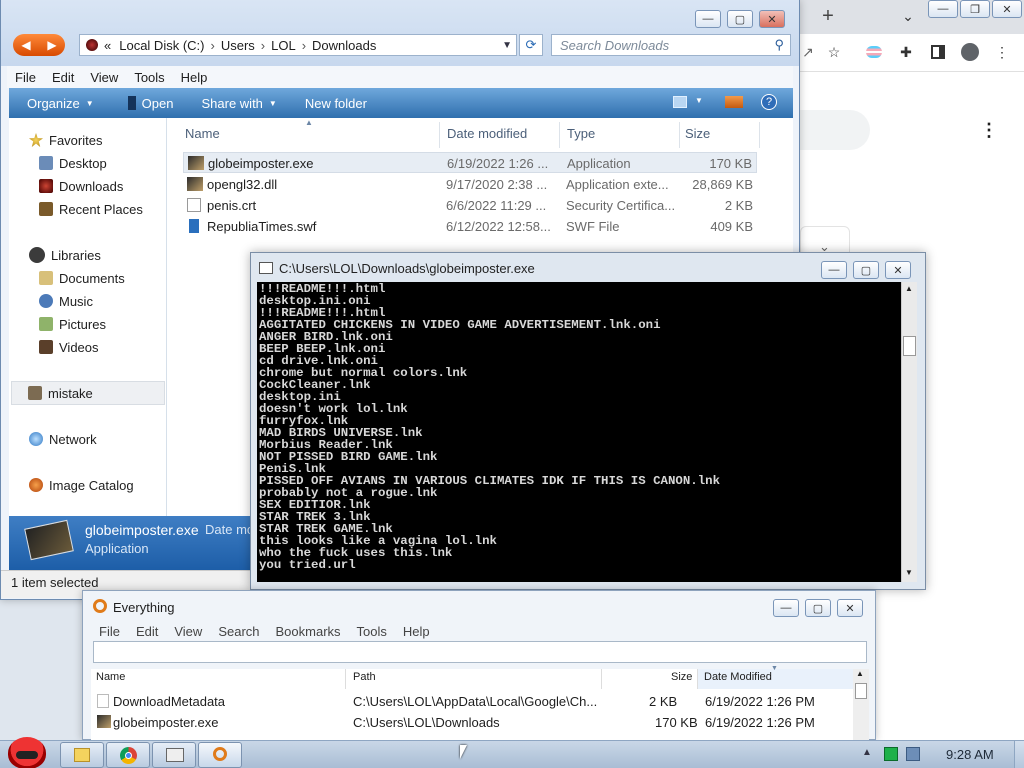  I want to click on battery-icon, so click(891, 754).